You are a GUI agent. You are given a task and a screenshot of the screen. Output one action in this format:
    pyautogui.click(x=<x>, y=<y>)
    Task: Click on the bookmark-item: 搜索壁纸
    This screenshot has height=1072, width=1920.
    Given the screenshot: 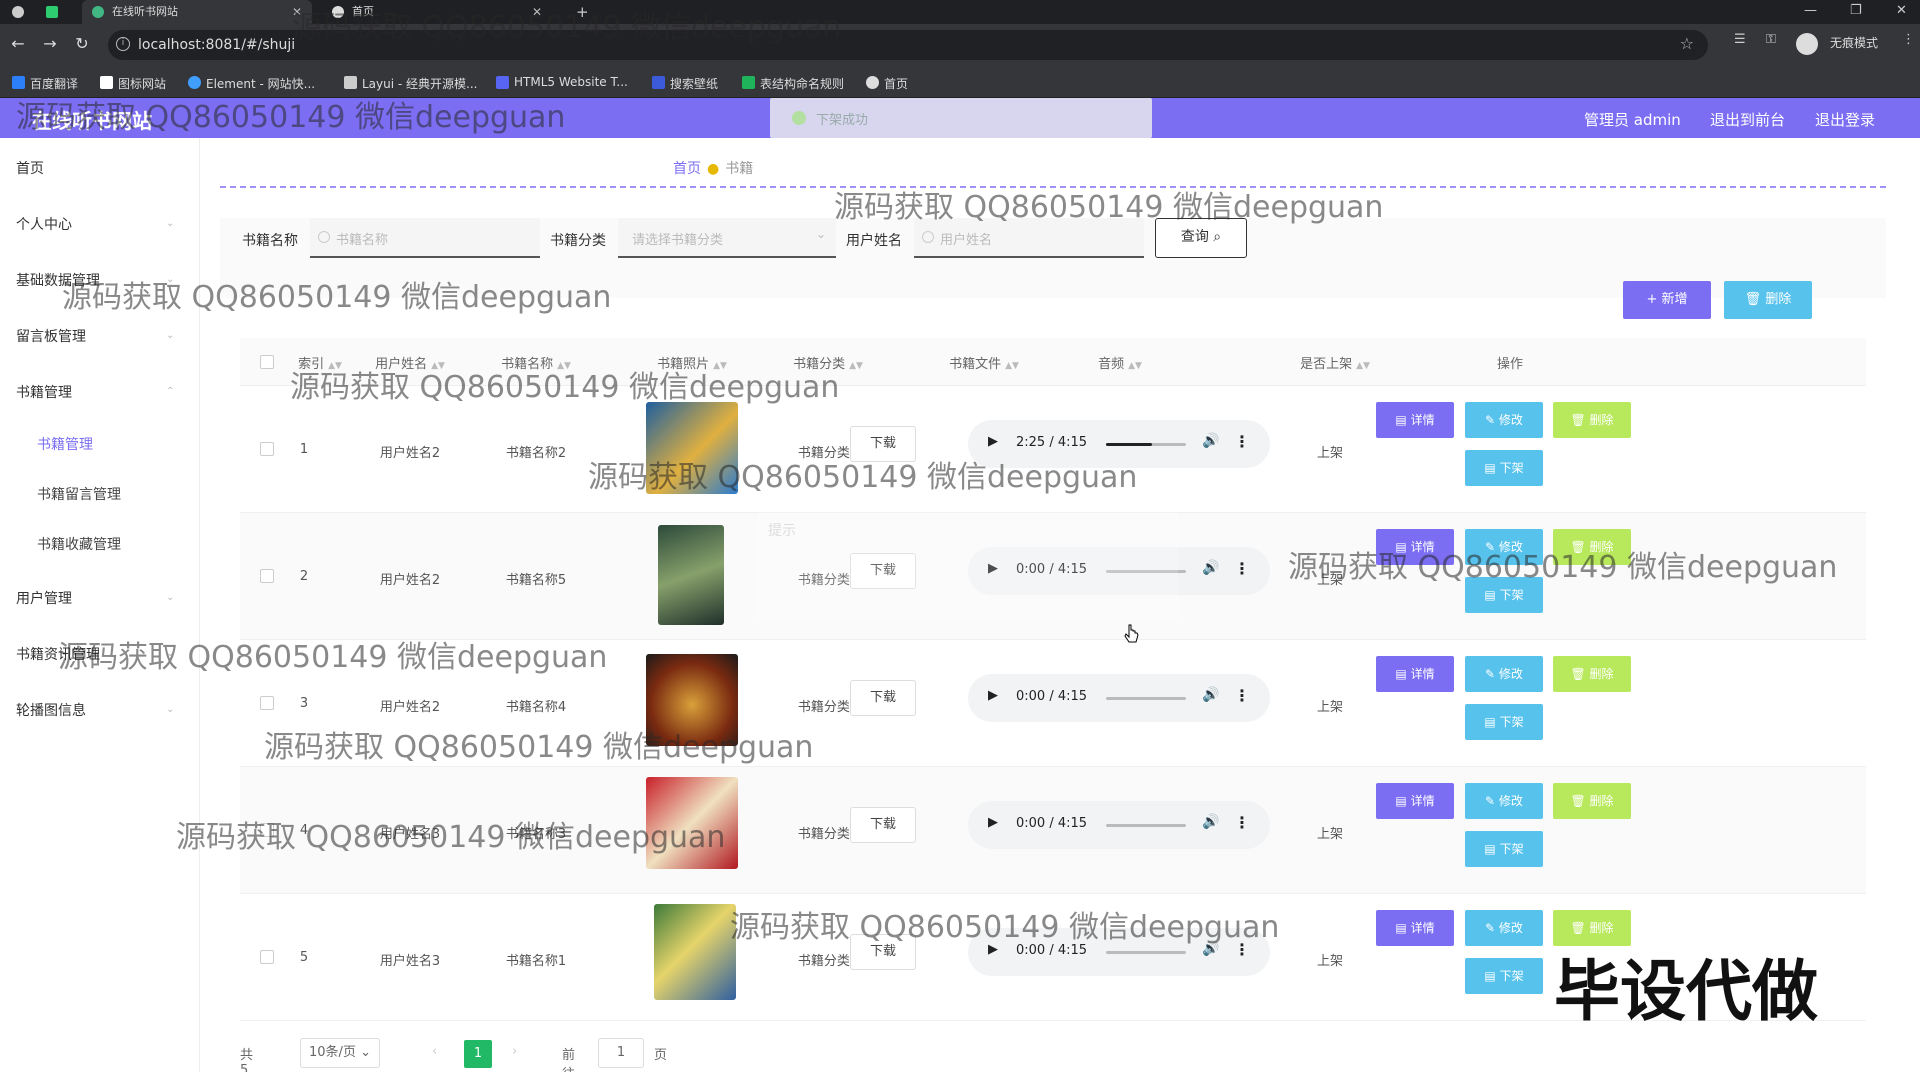 What is the action you would take?
    pyautogui.click(x=685, y=83)
    